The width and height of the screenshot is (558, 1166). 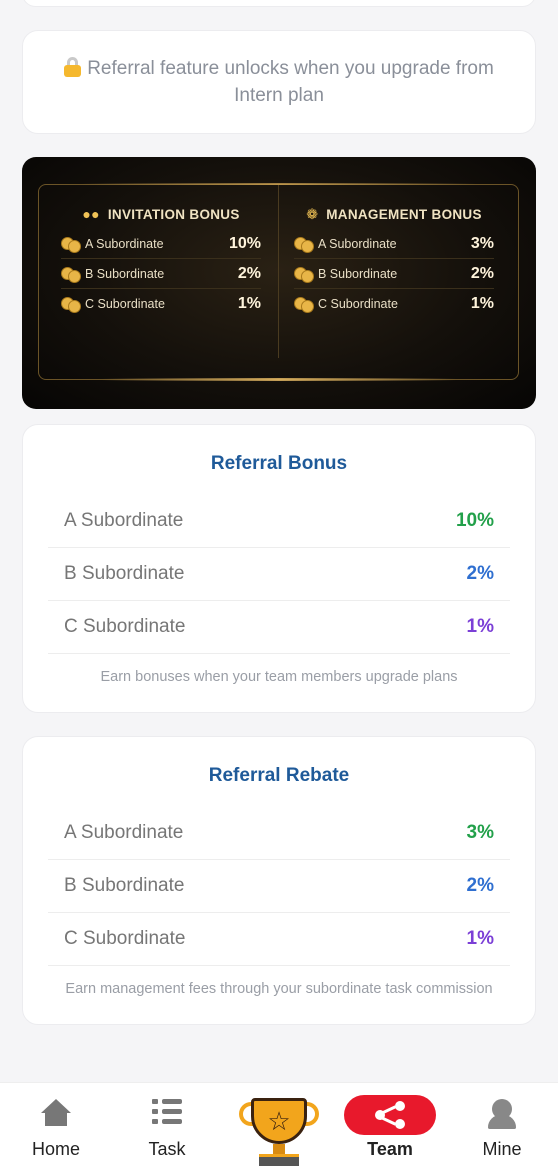 What do you see at coordinates (502, 1149) in the screenshot?
I see `nav-mine-label: Mine` at bounding box center [502, 1149].